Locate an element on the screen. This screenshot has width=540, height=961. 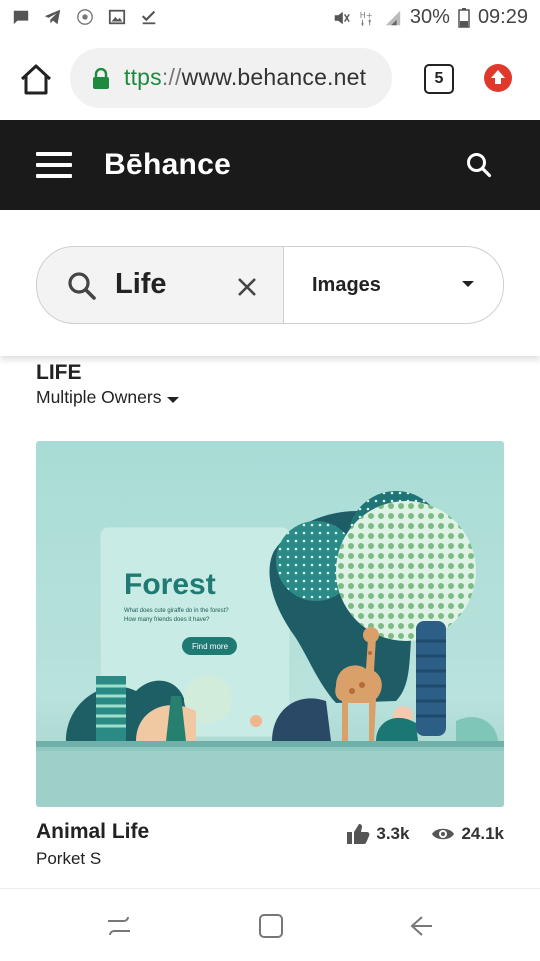
search-input: Life is located at coordinates (160, 285).